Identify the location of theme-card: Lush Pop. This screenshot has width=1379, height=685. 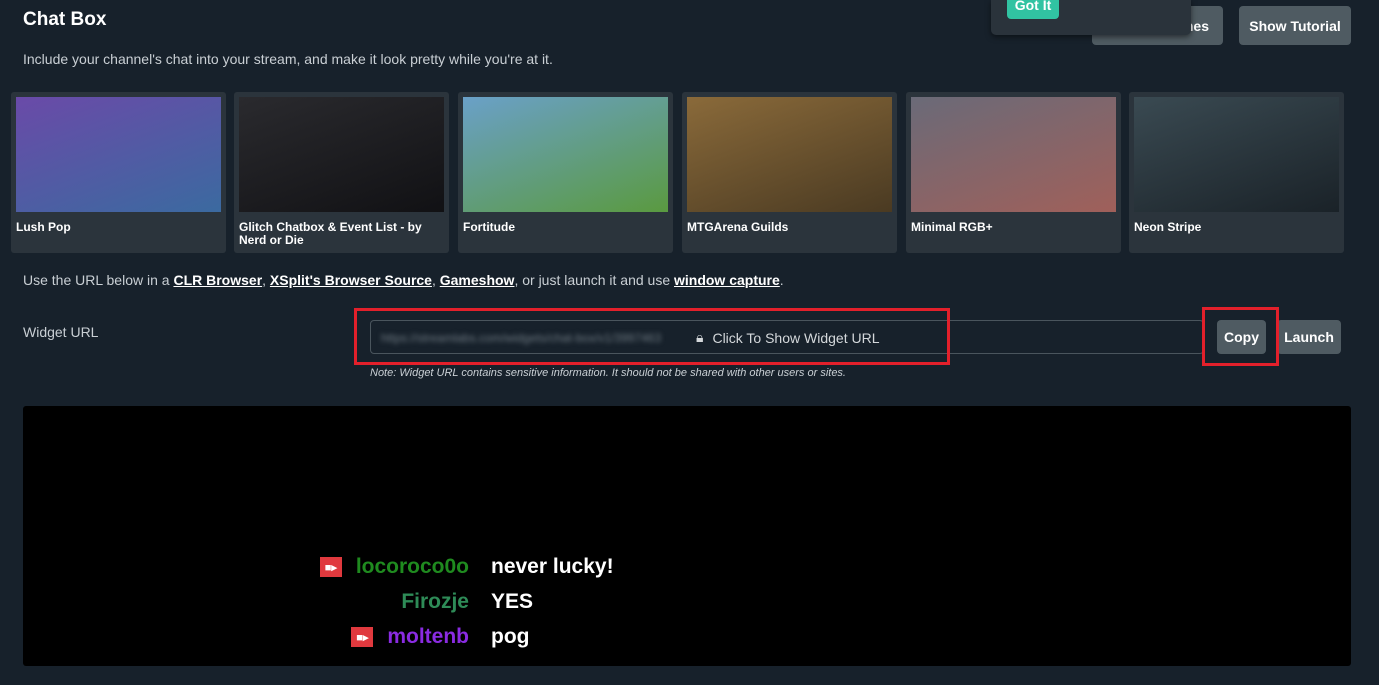
(118, 172).